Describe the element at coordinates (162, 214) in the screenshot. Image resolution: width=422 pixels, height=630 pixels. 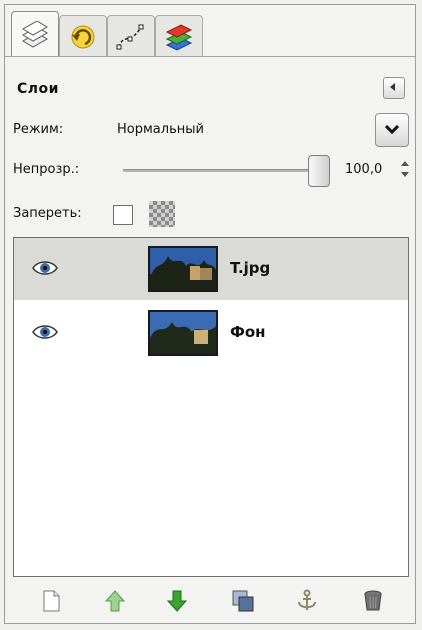
I see `lock-alpha-icon` at that location.